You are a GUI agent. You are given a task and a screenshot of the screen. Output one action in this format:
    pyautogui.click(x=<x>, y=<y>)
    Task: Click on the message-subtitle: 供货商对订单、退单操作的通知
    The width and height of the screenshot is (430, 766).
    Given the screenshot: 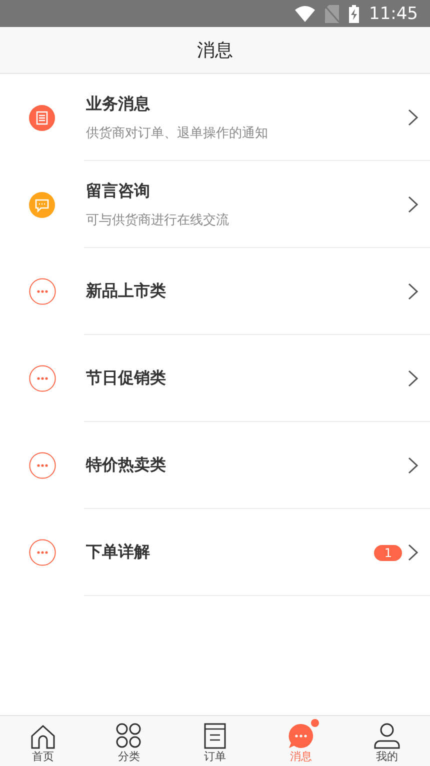 What is the action you would take?
    pyautogui.click(x=177, y=133)
    